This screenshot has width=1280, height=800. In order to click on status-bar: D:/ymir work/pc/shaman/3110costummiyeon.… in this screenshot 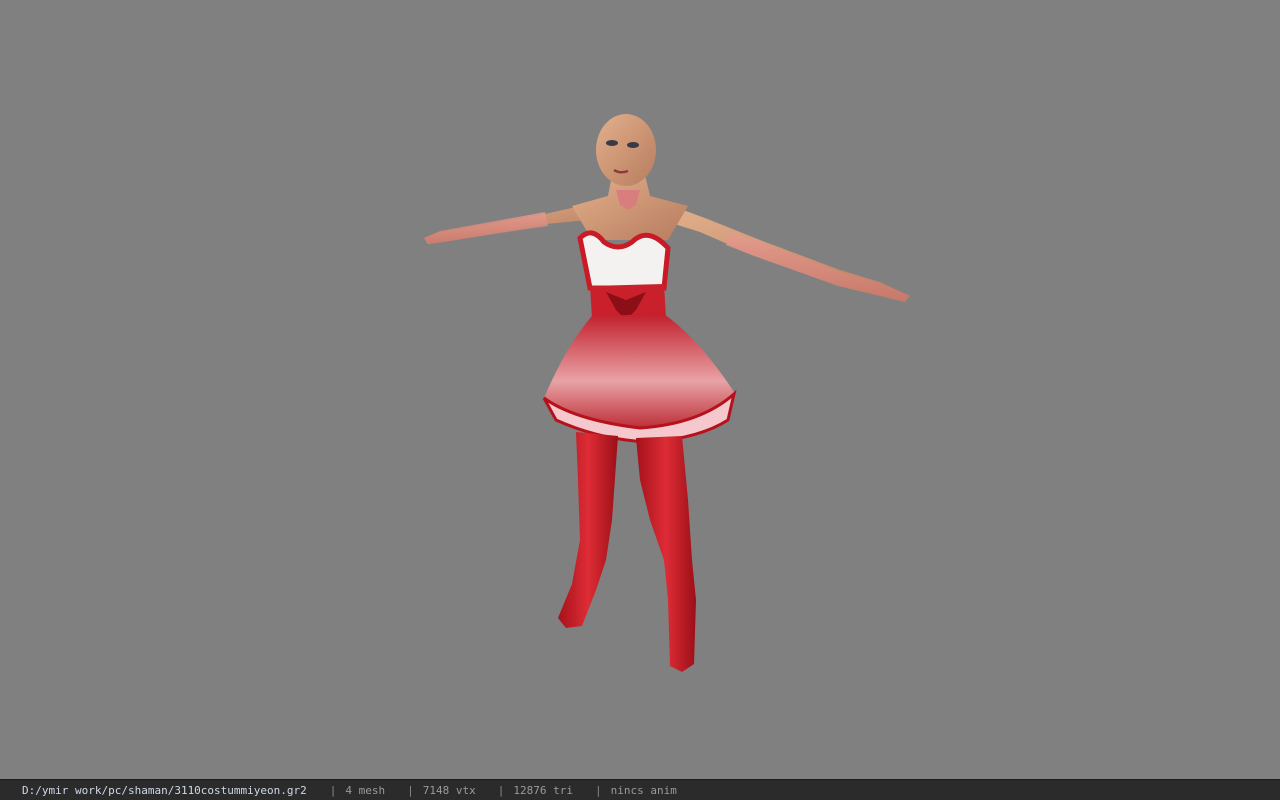, I will do `click(640, 789)`.